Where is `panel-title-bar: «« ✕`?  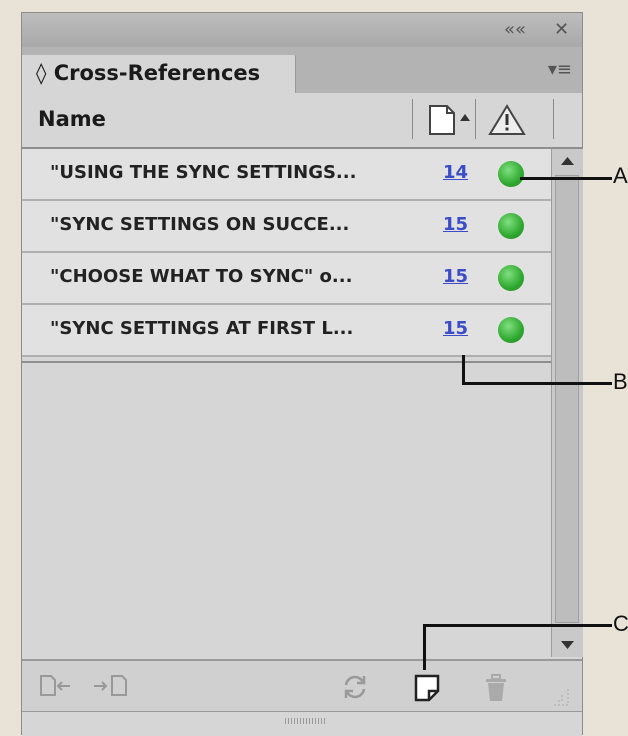
panel-title-bar: «« ✕ is located at coordinates (302, 30).